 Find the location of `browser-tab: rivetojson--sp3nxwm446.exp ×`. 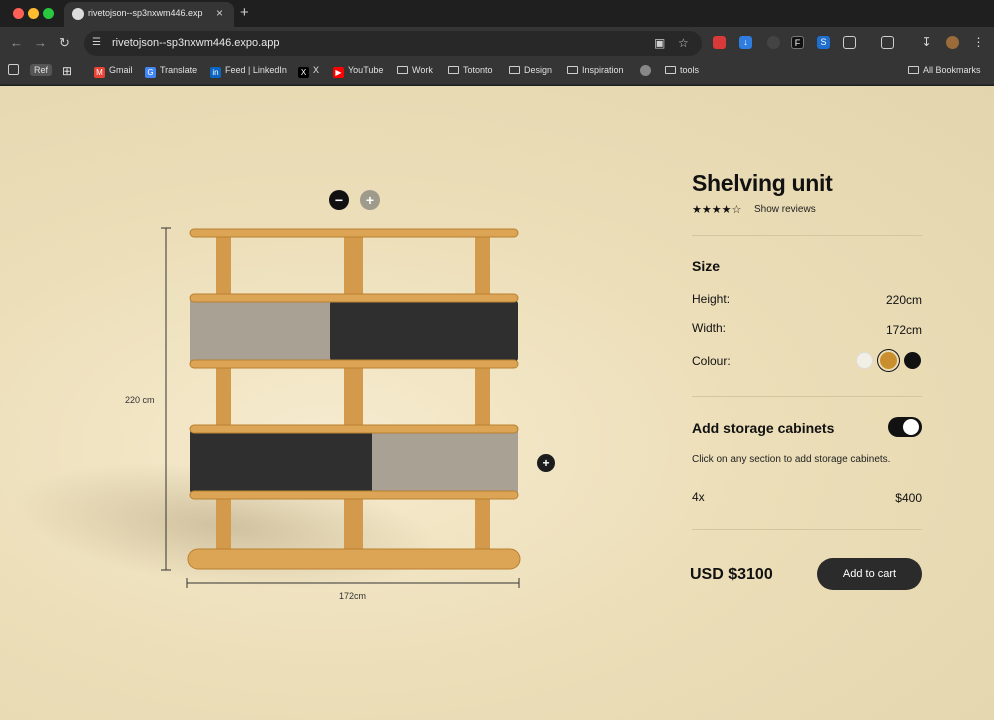

browser-tab: rivetojson--sp3nxwm446.exp × is located at coordinates (149, 14).